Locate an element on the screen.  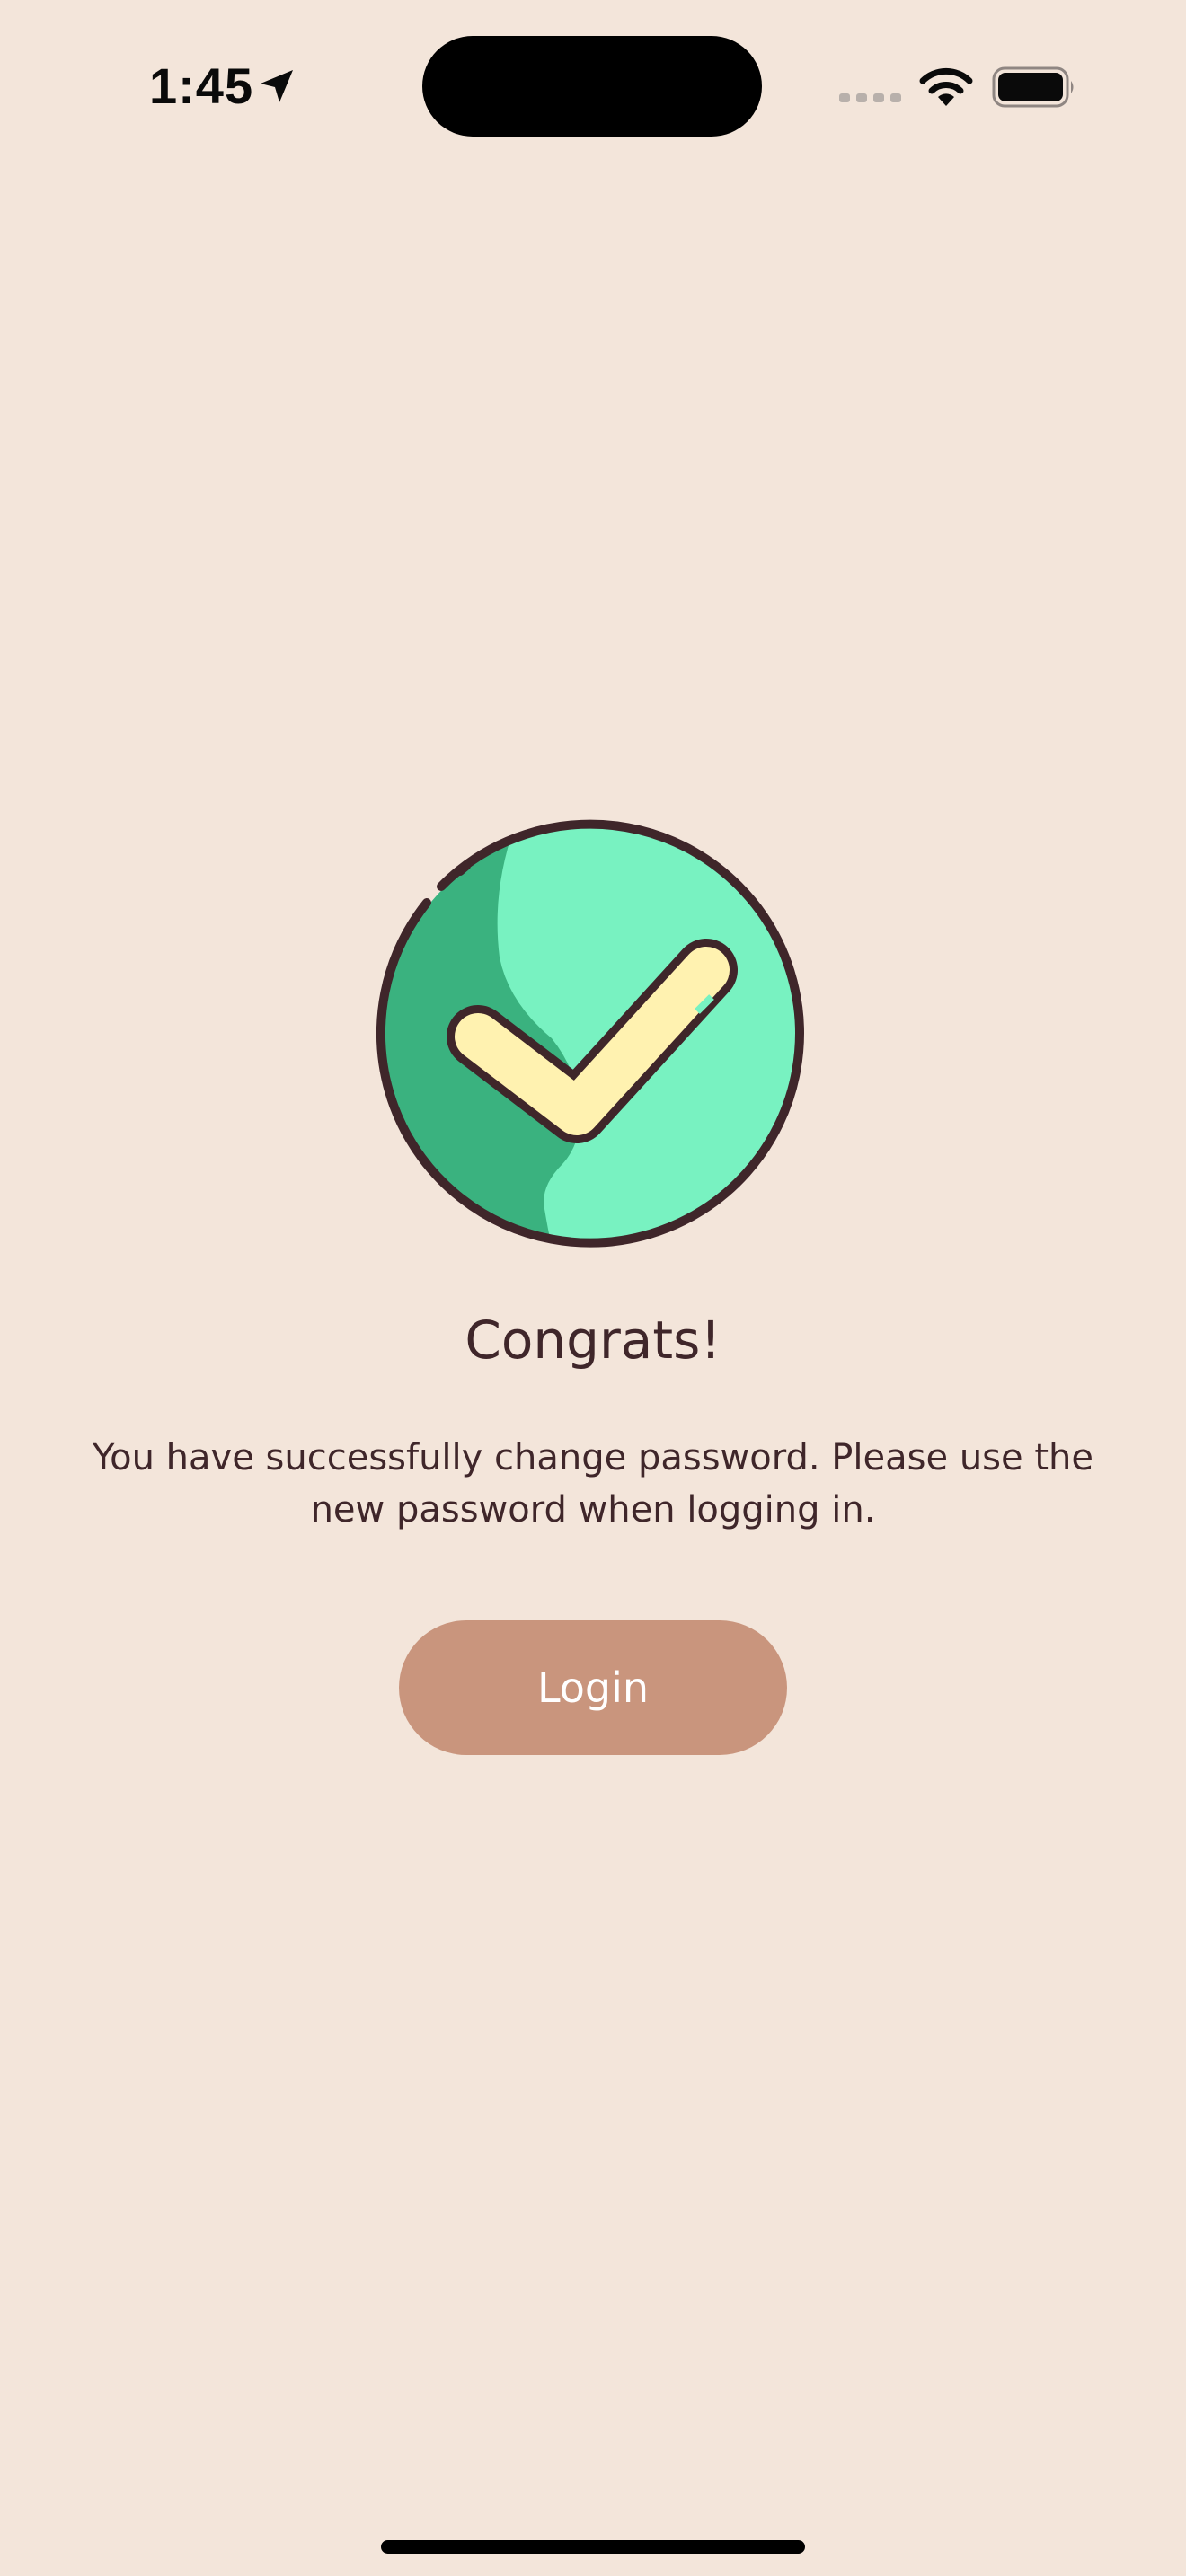
status-time: 1:45 is located at coordinates (201, 85).